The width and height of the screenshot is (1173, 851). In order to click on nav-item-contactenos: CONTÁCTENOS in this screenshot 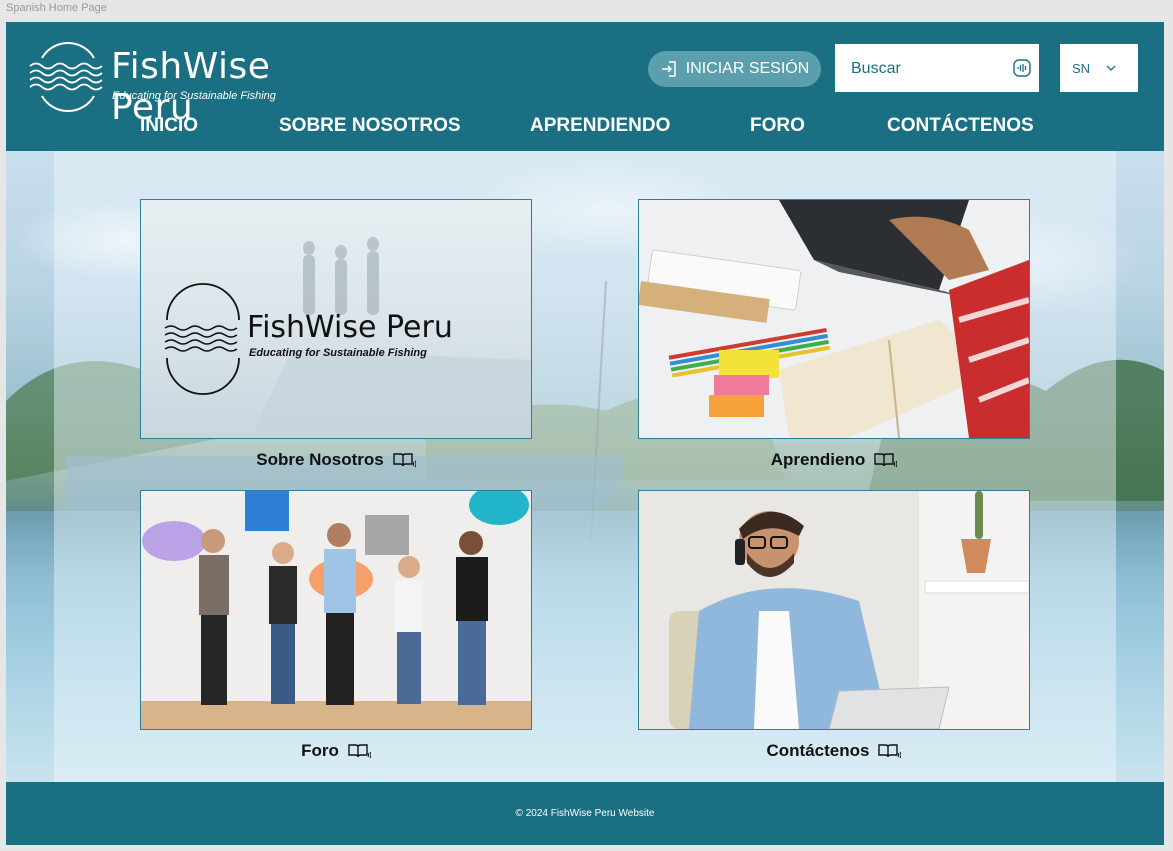, I will do `click(960, 126)`.